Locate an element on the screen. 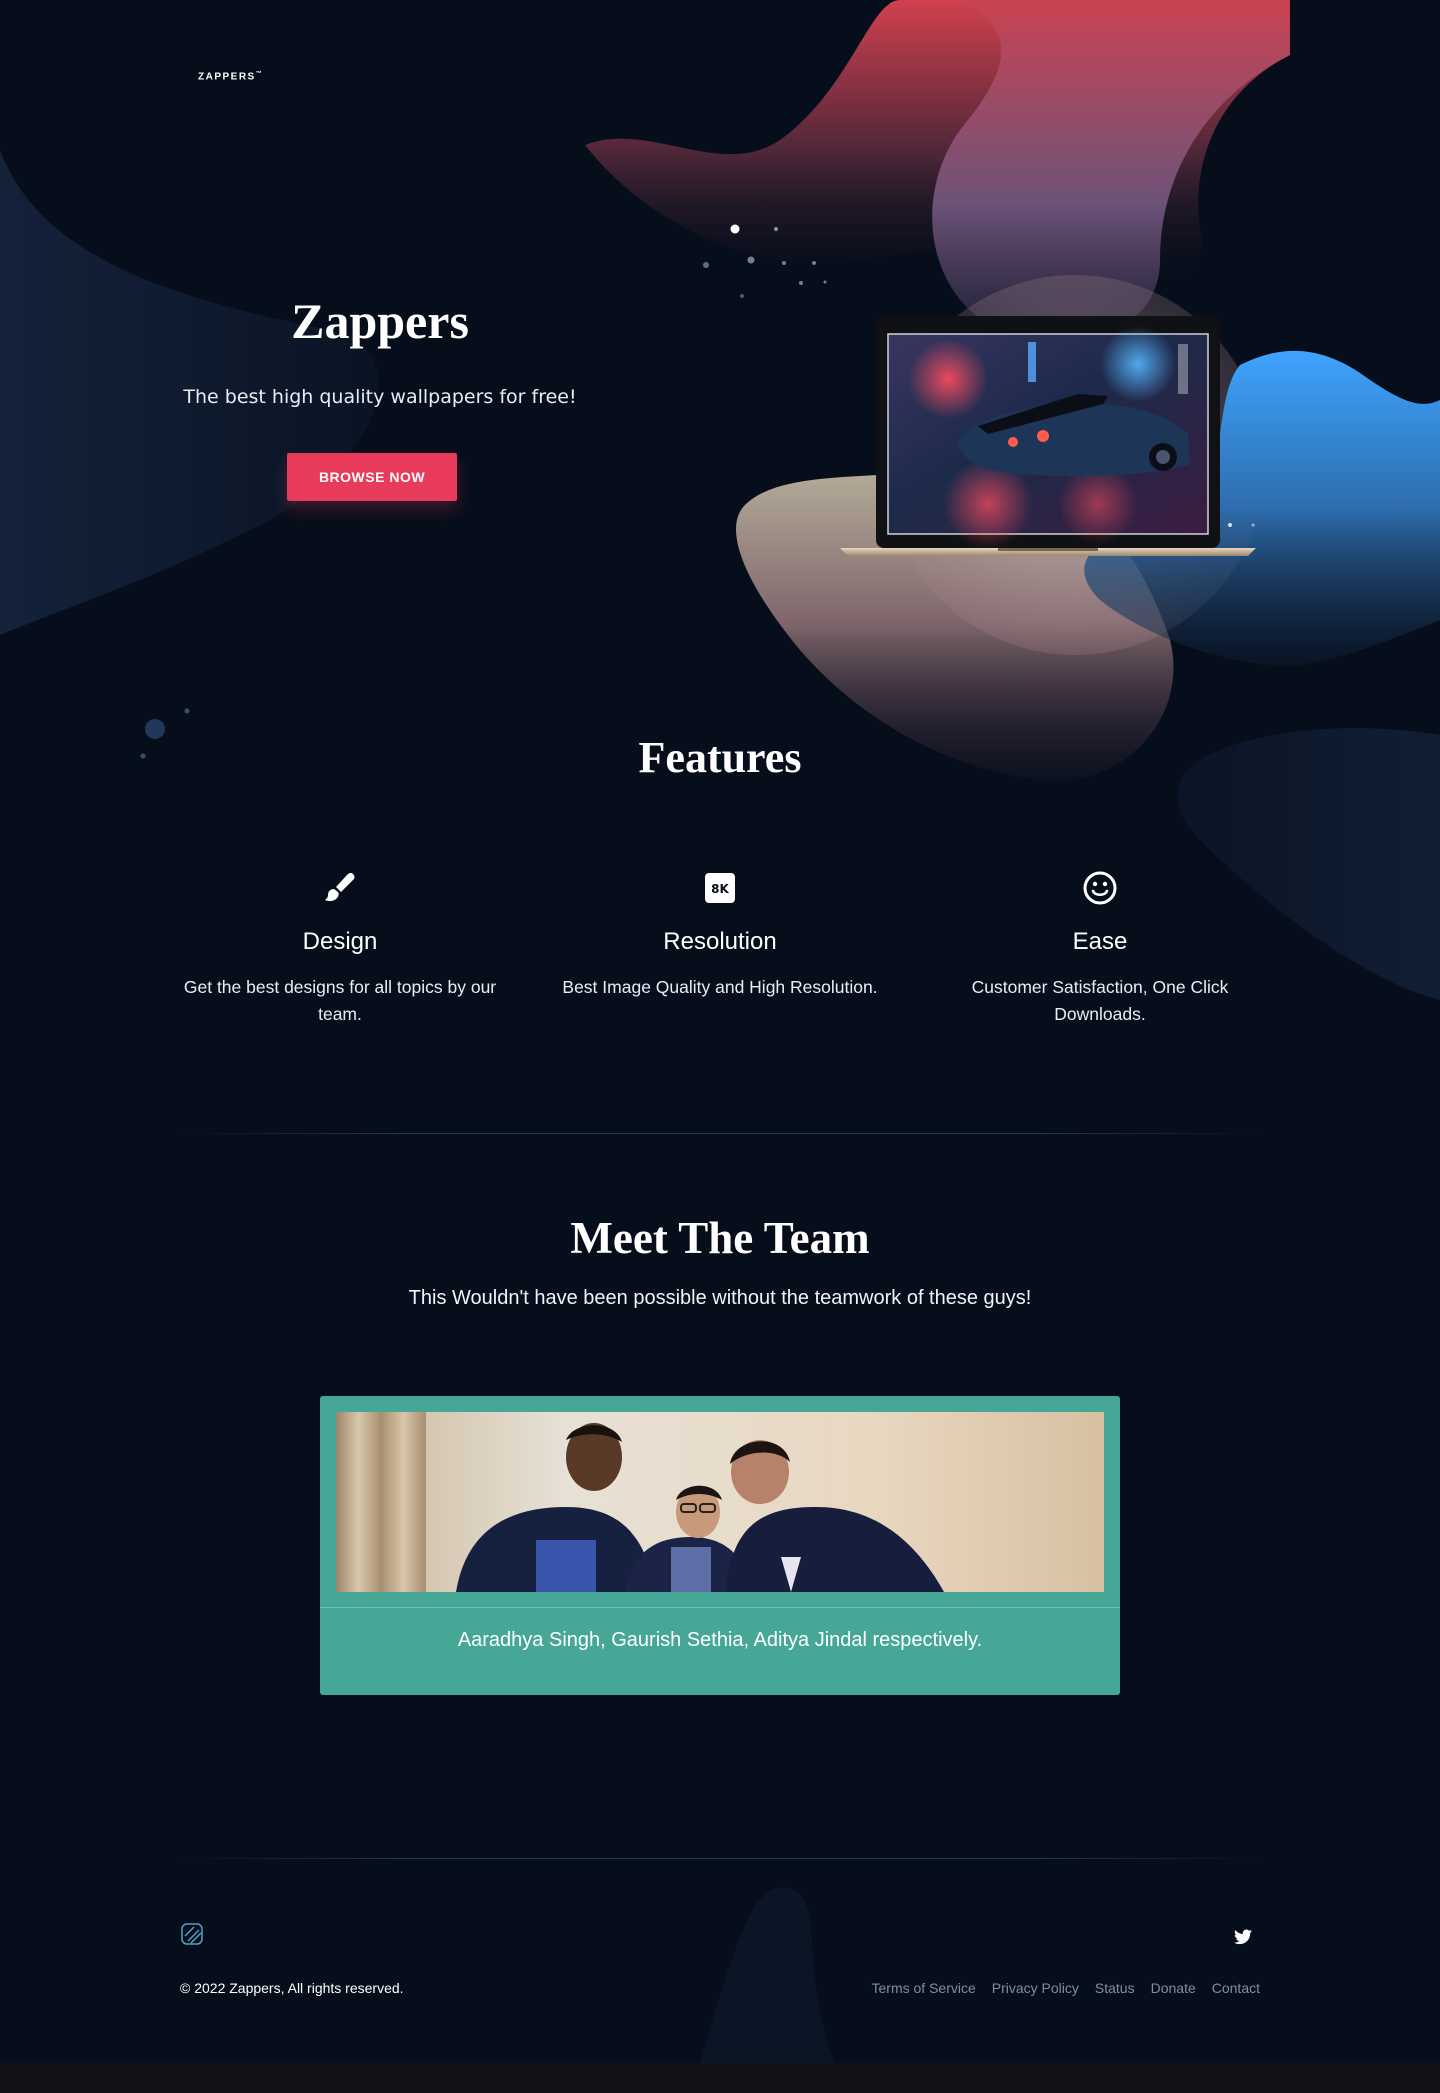  laptop-illustration is located at coordinates (1048, 436).